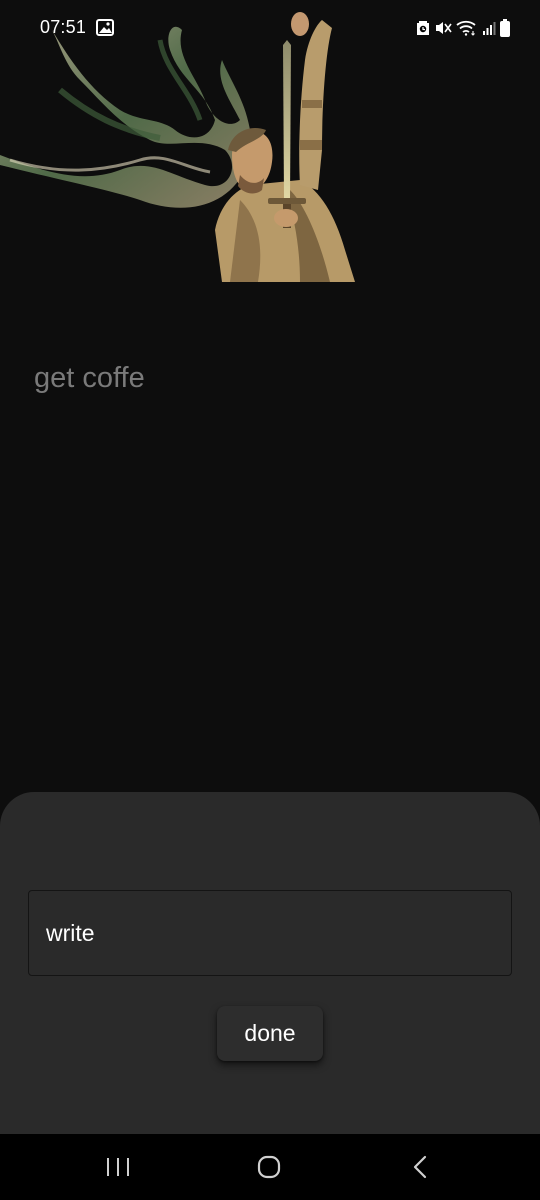  I want to click on write-input-value: write, so click(70, 933).